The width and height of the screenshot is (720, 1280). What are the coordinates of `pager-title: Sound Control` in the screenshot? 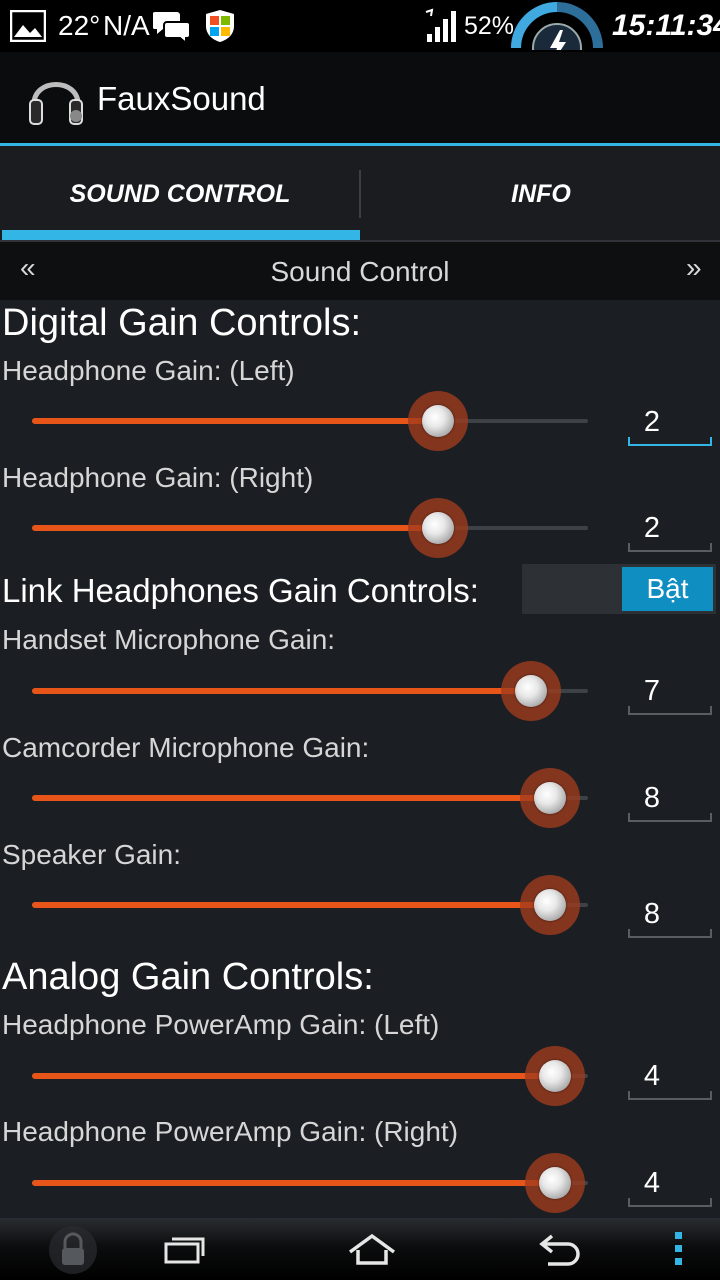 It's located at (360, 271).